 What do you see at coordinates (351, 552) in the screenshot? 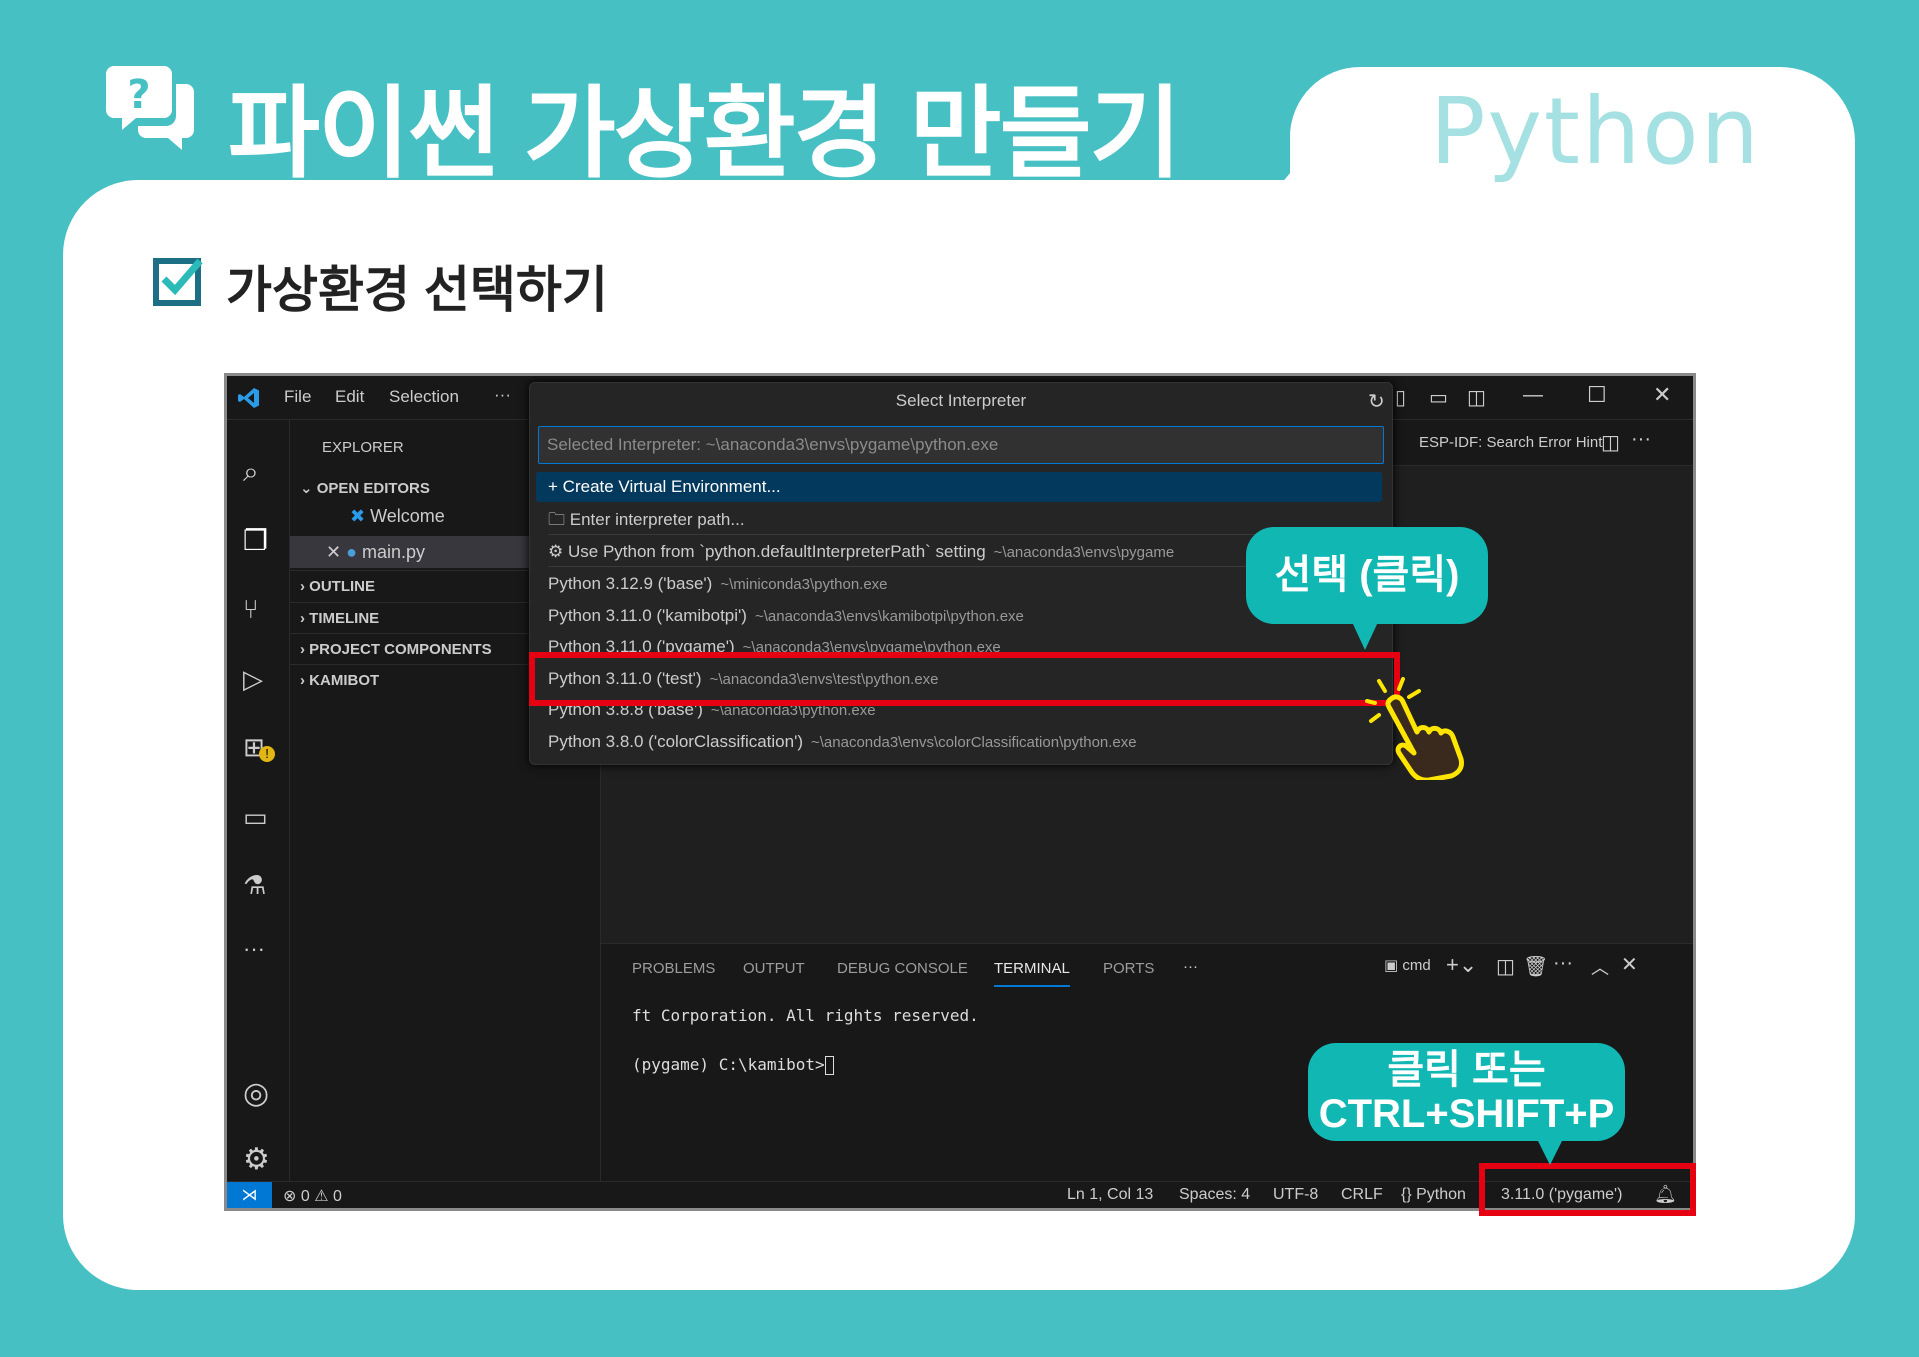
I see `python-file-icon: ●` at bounding box center [351, 552].